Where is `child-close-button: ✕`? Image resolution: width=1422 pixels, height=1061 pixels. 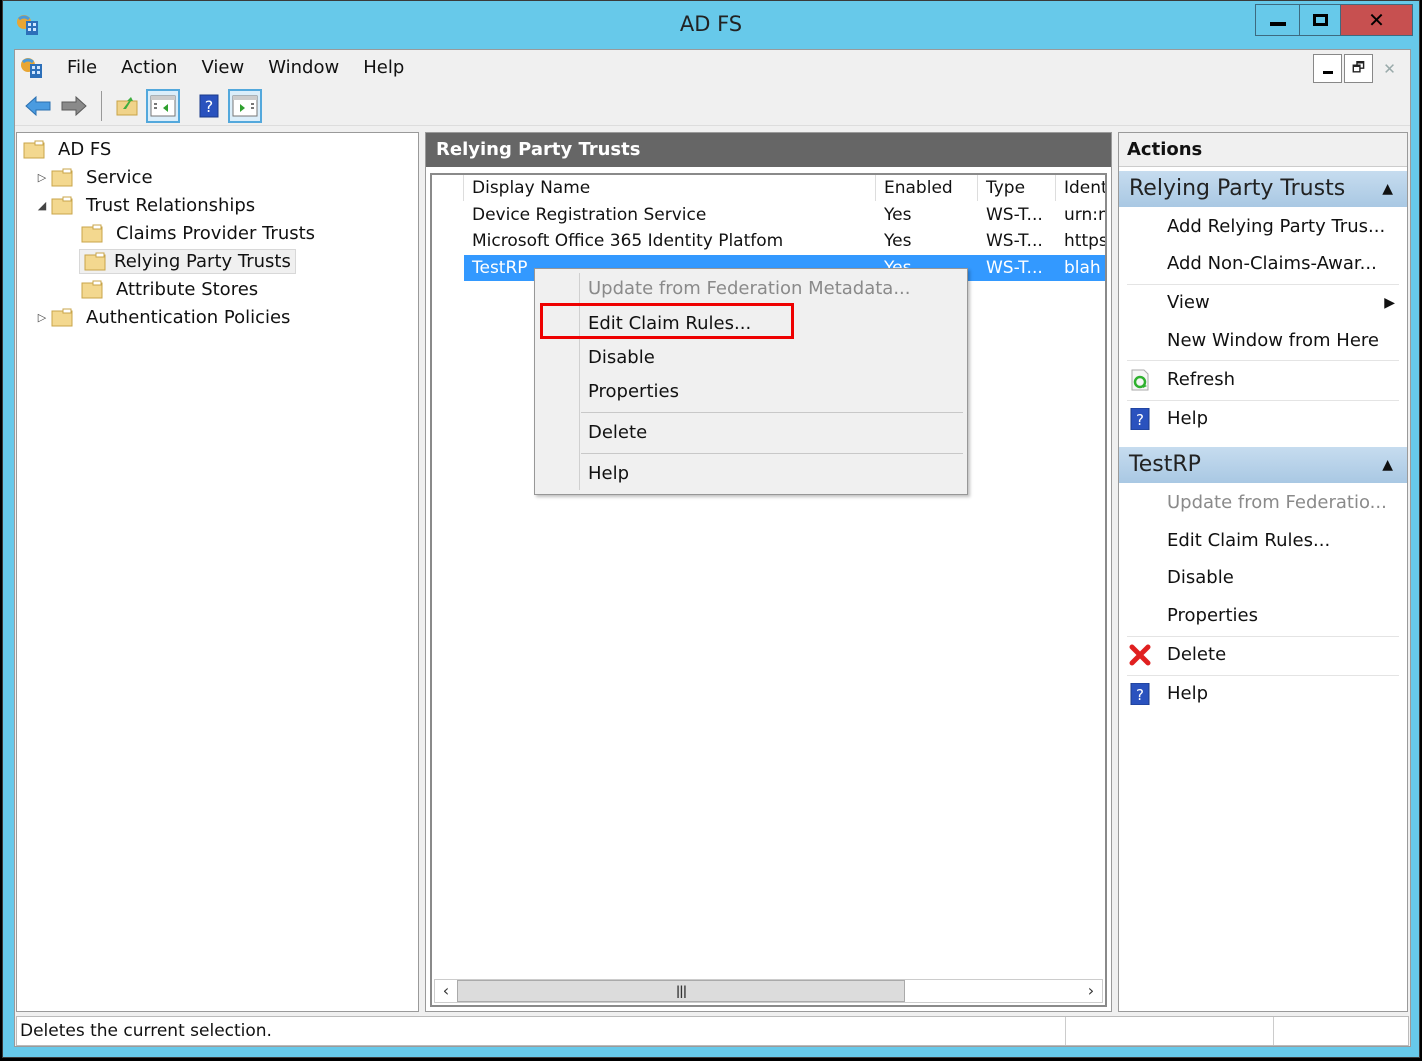
child-close-button: ✕ is located at coordinates (1389, 68).